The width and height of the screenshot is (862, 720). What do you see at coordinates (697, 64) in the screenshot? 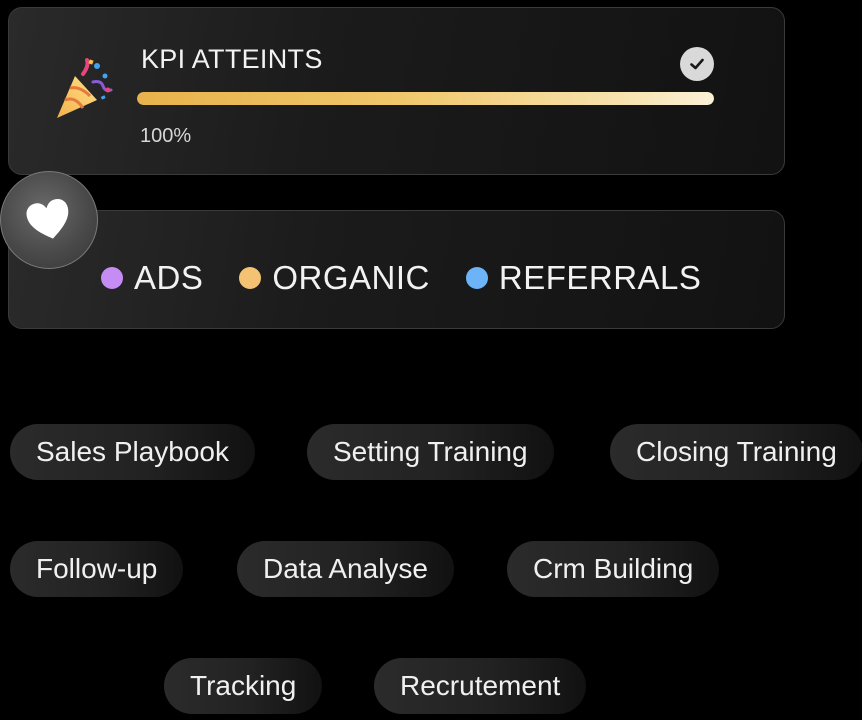
I see `check-circle-icon` at bounding box center [697, 64].